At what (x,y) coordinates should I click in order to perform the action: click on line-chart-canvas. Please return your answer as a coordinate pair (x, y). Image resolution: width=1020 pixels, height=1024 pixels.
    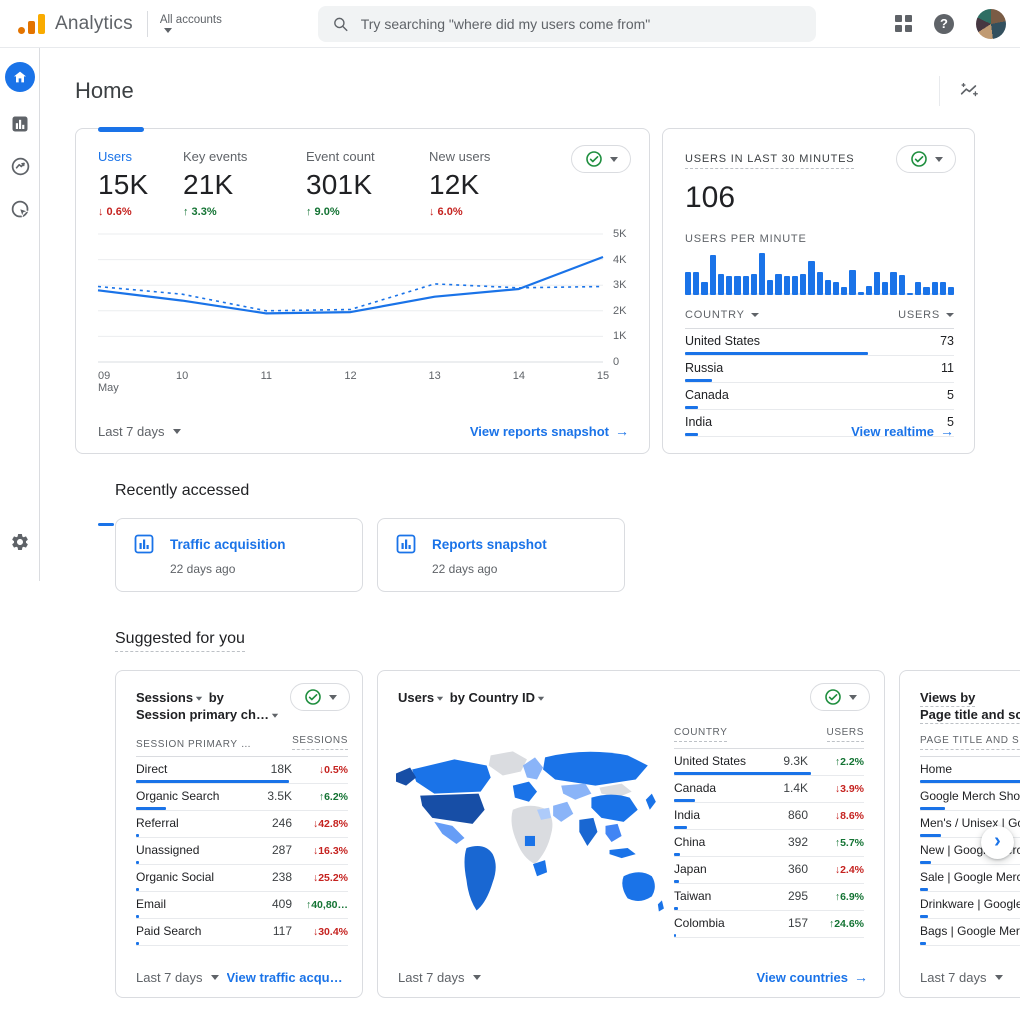
    Looking at the image, I should click on (350, 298).